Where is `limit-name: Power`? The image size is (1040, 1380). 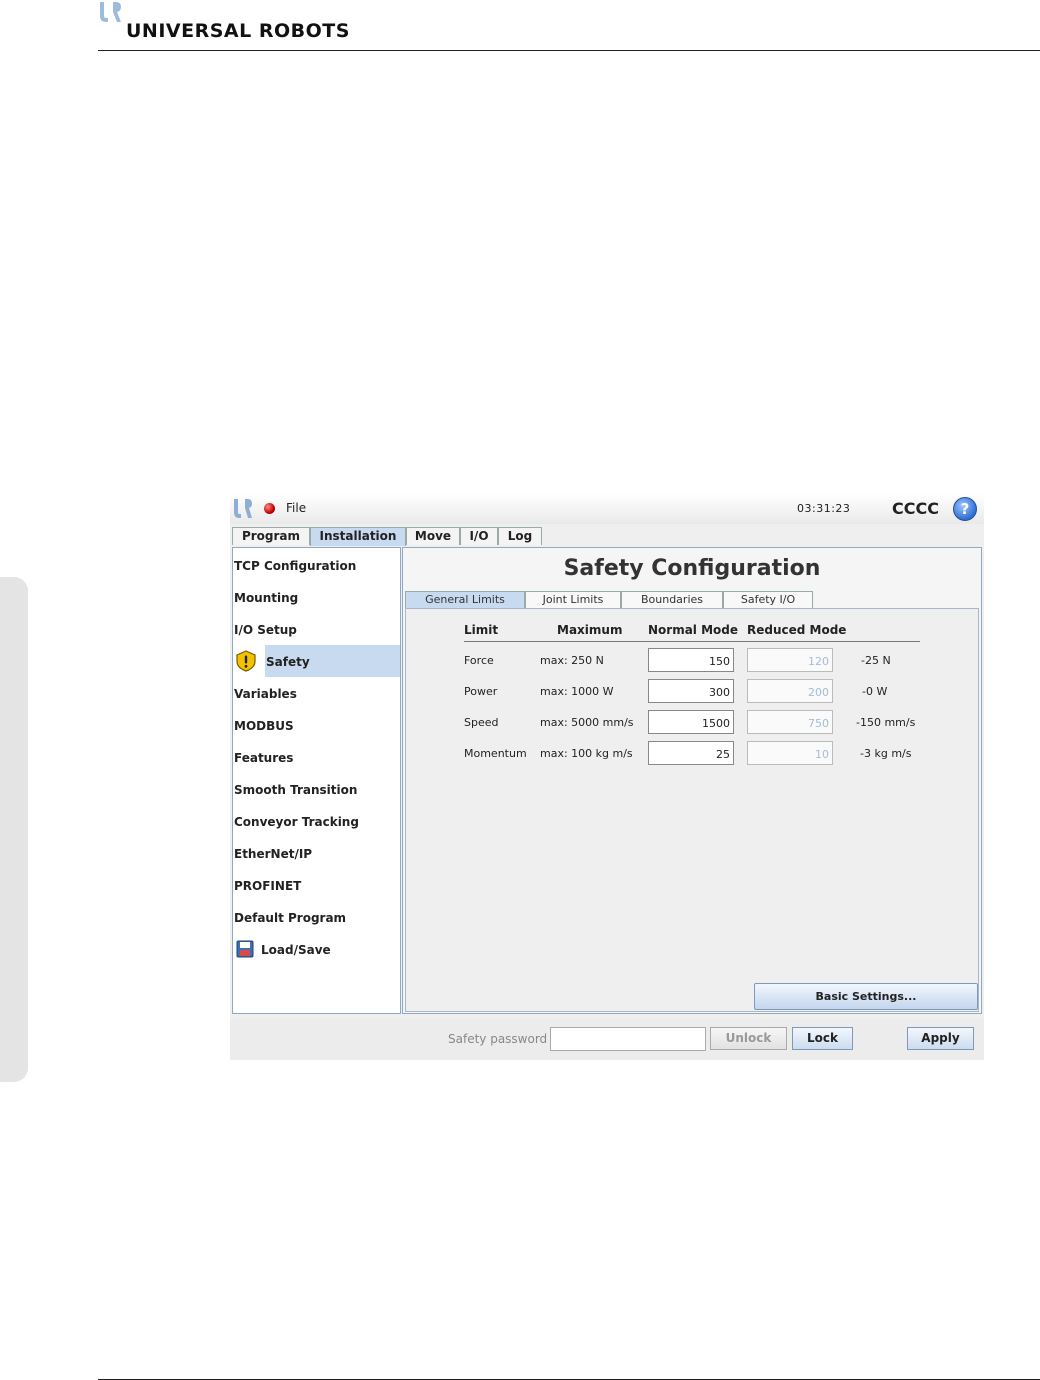 limit-name: Power is located at coordinates (481, 691).